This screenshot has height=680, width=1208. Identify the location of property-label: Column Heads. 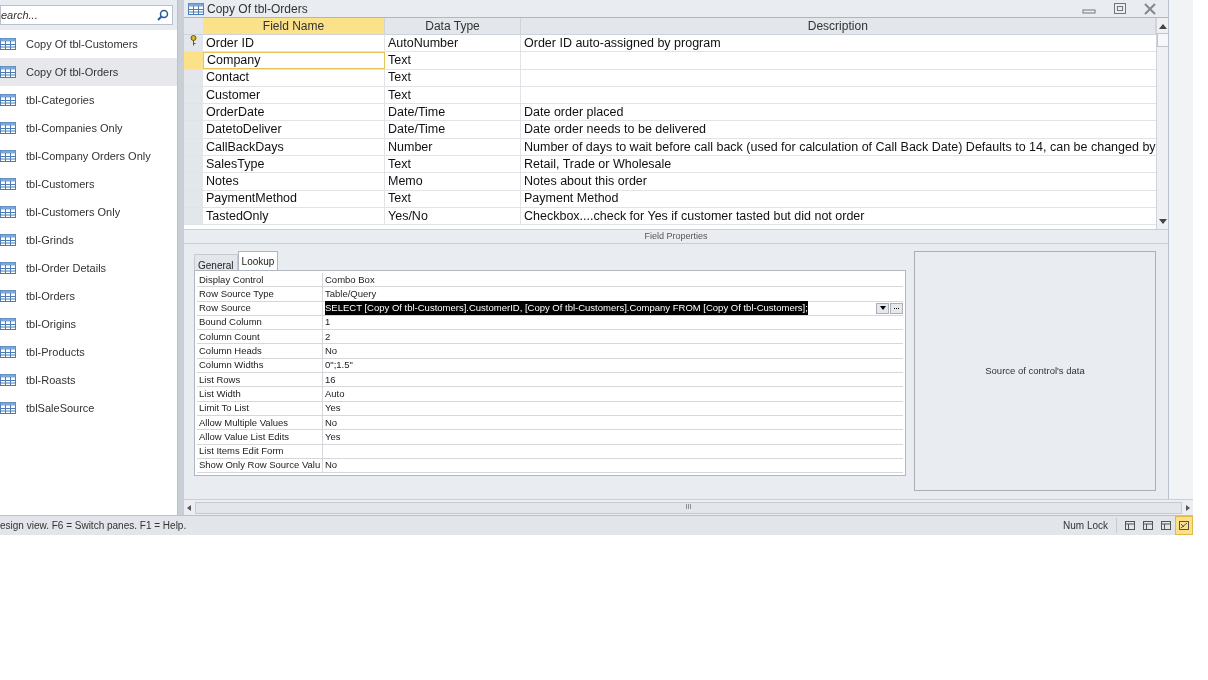
(260, 351).